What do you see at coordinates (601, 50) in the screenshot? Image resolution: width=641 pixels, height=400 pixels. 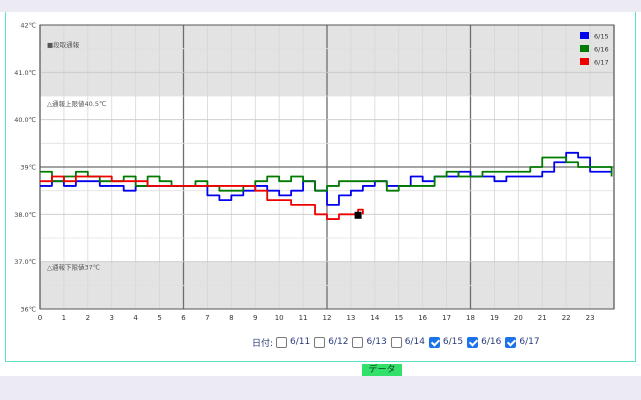 I see `legend-entry: 6/16` at bounding box center [601, 50].